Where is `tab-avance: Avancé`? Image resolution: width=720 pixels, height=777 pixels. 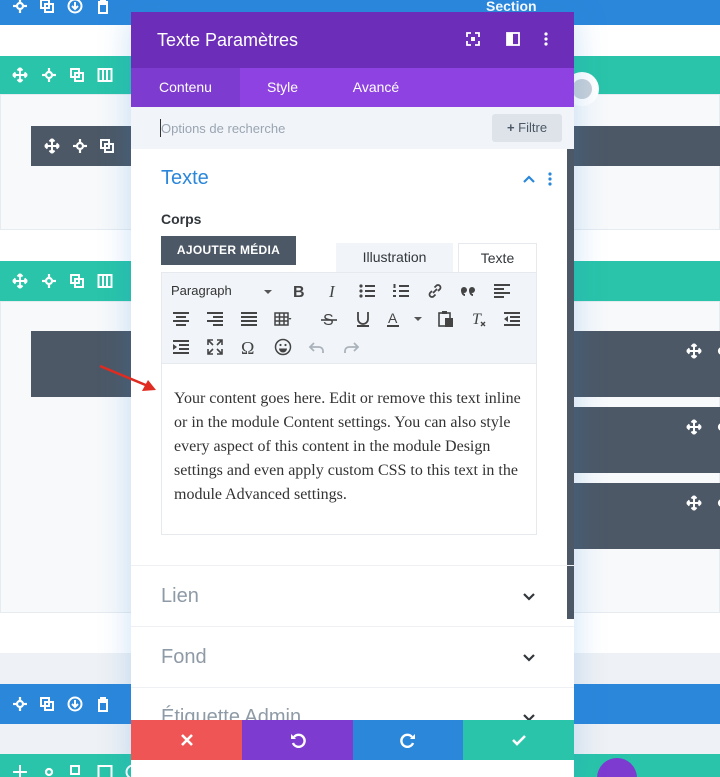
tab-avance: Avancé is located at coordinates (376, 87).